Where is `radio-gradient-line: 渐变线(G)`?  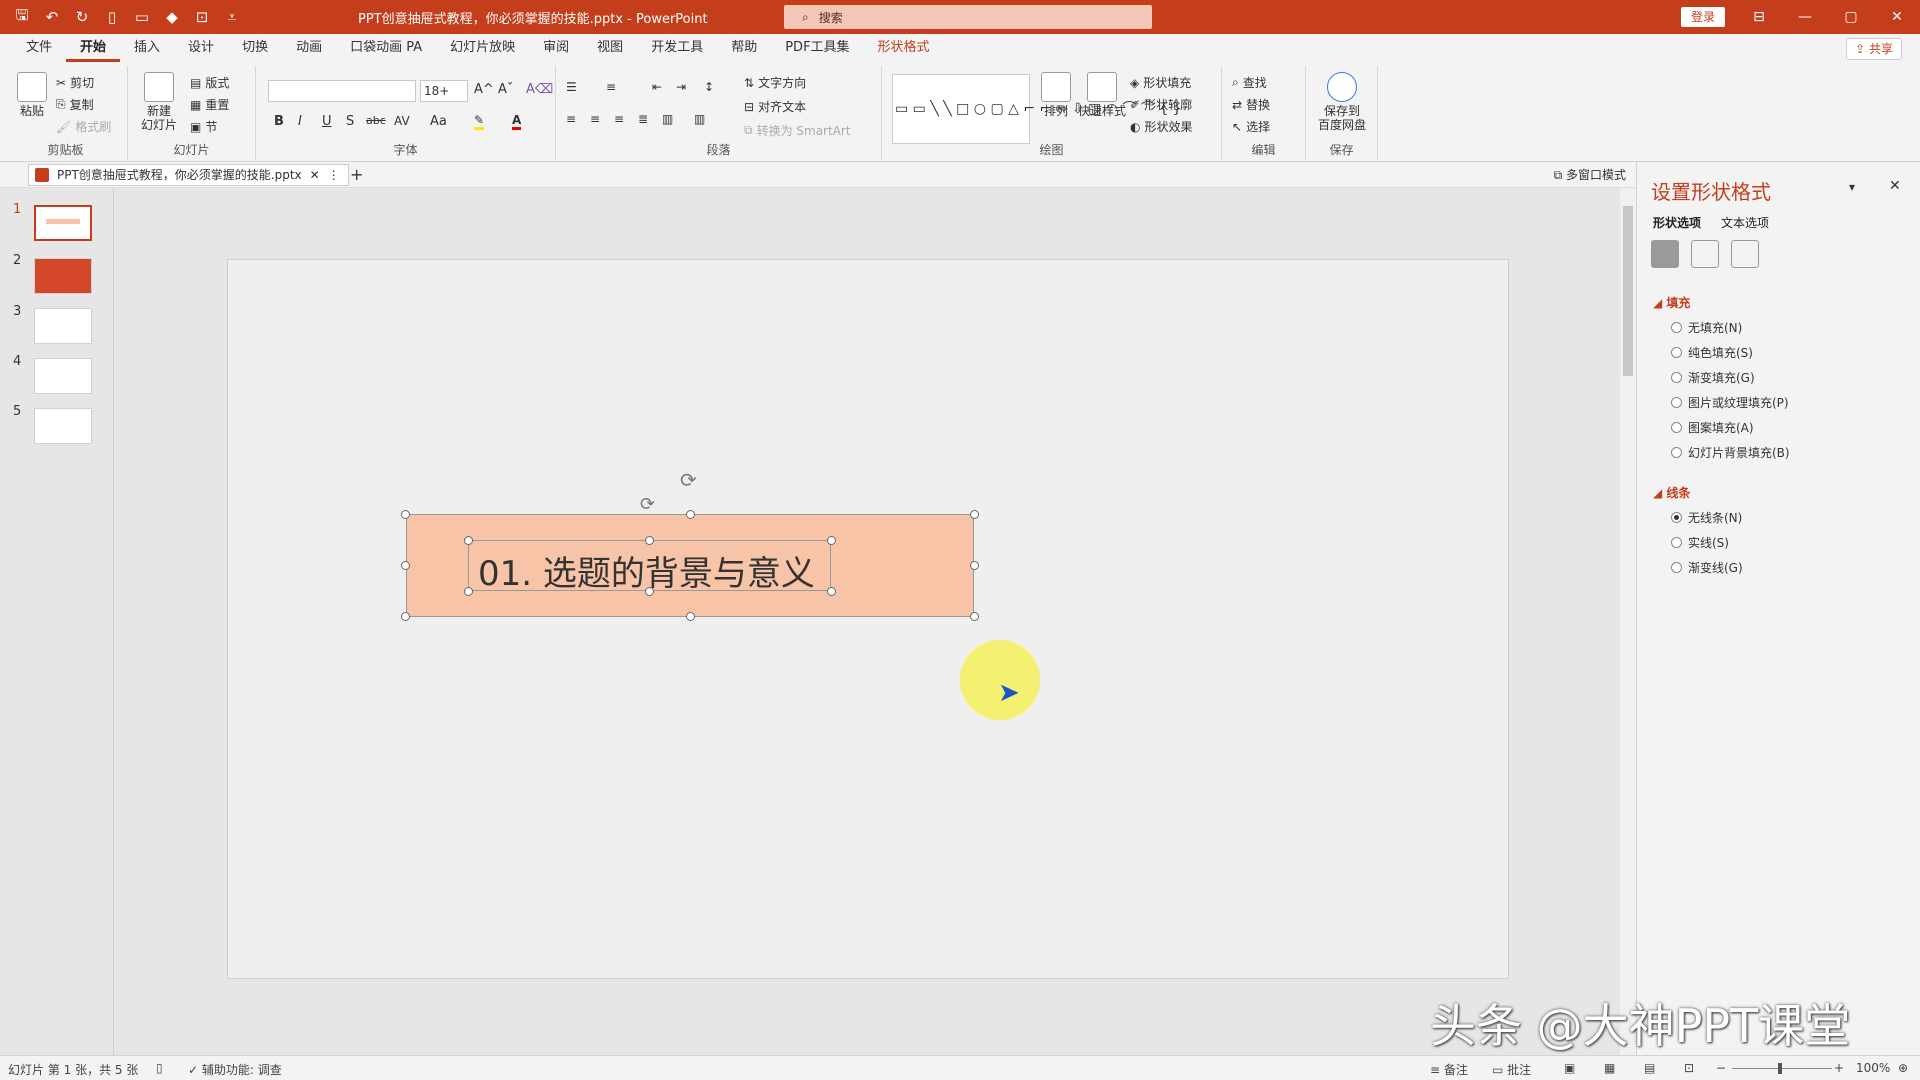 radio-gradient-line: 渐变线(G) is located at coordinates (1707, 567).